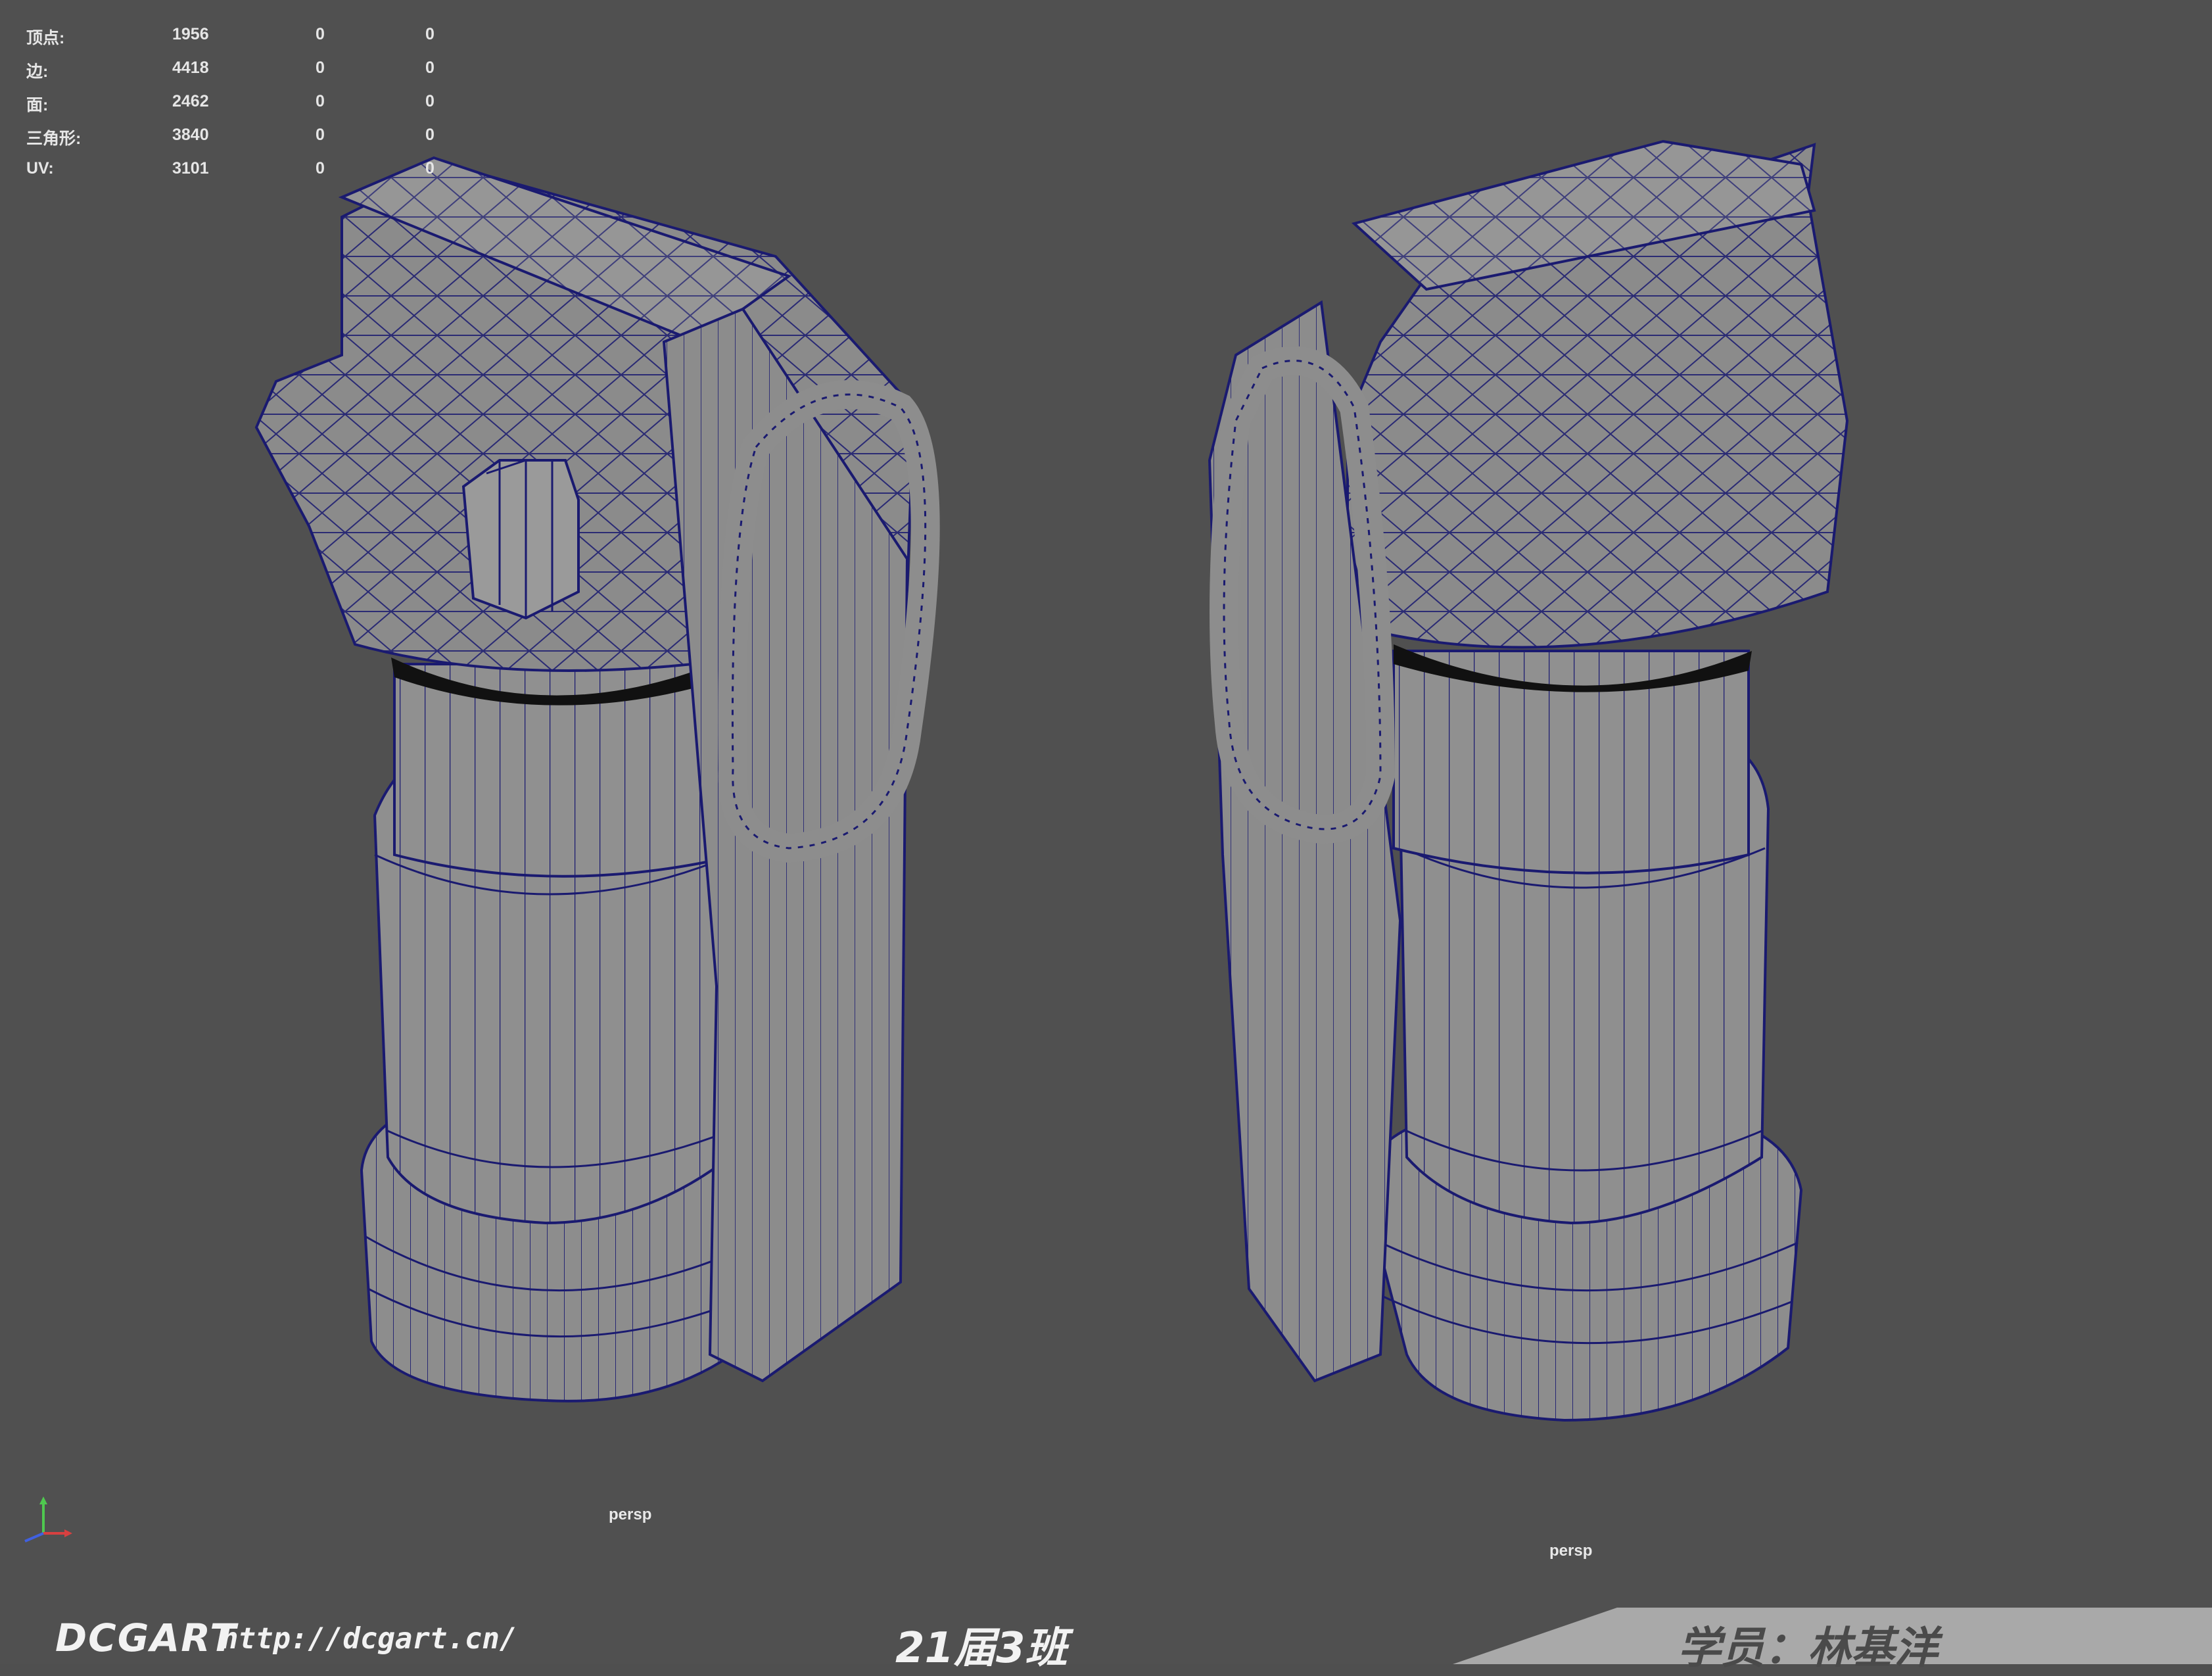 The width and height of the screenshot is (2212, 1676). What do you see at coordinates (37, 71) in the screenshot?
I see `hud-label: 边:` at bounding box center [37, 71].